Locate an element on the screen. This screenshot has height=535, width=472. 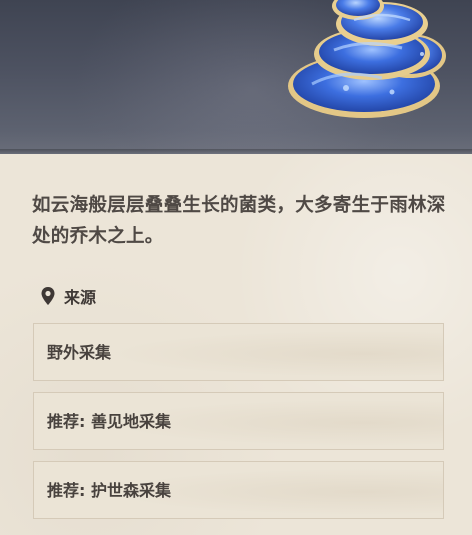
source-title: 来源 is located at coordinates (80, 297).